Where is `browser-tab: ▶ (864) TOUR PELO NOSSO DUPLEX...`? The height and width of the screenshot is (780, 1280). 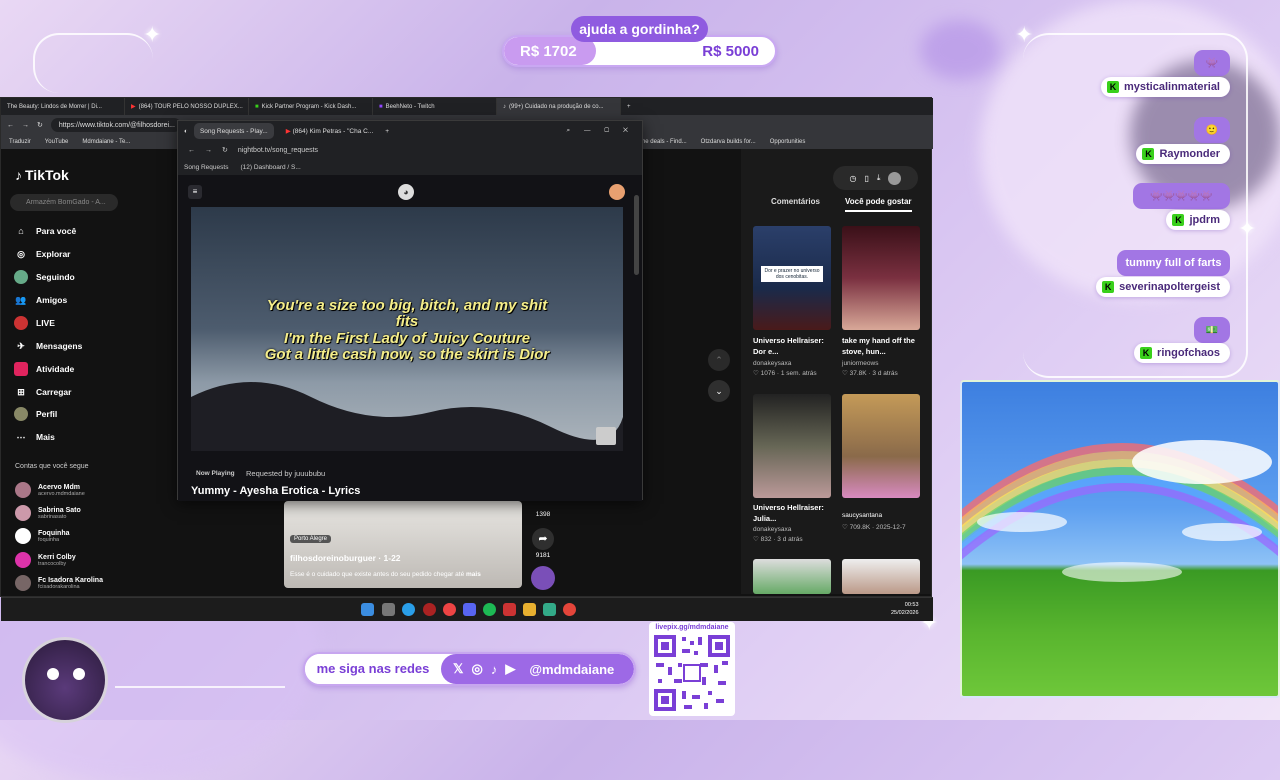 browser-tab: ▶ (864) TOUR PELO NOSSO DUPLEX... is located at coordinates (187, 106).